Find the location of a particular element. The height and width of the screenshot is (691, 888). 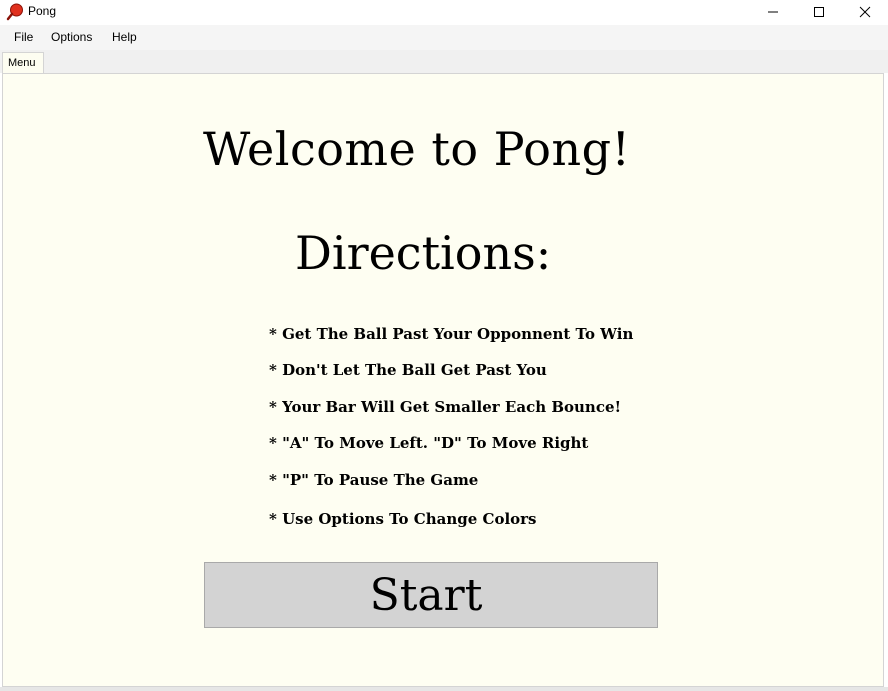

minimize-button is located at coordinates (773, 12).